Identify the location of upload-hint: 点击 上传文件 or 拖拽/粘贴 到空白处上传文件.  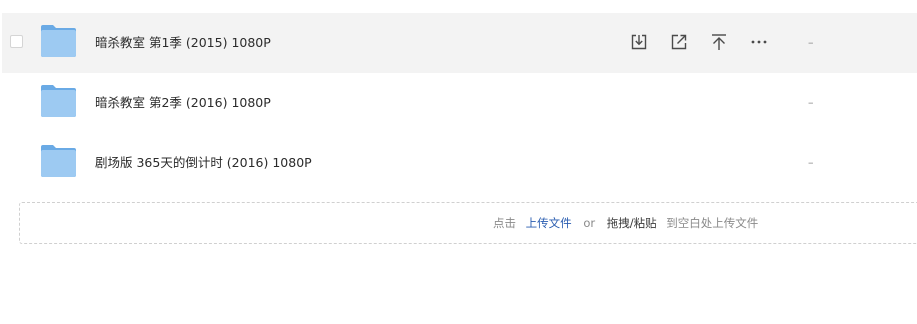
(628, 223).